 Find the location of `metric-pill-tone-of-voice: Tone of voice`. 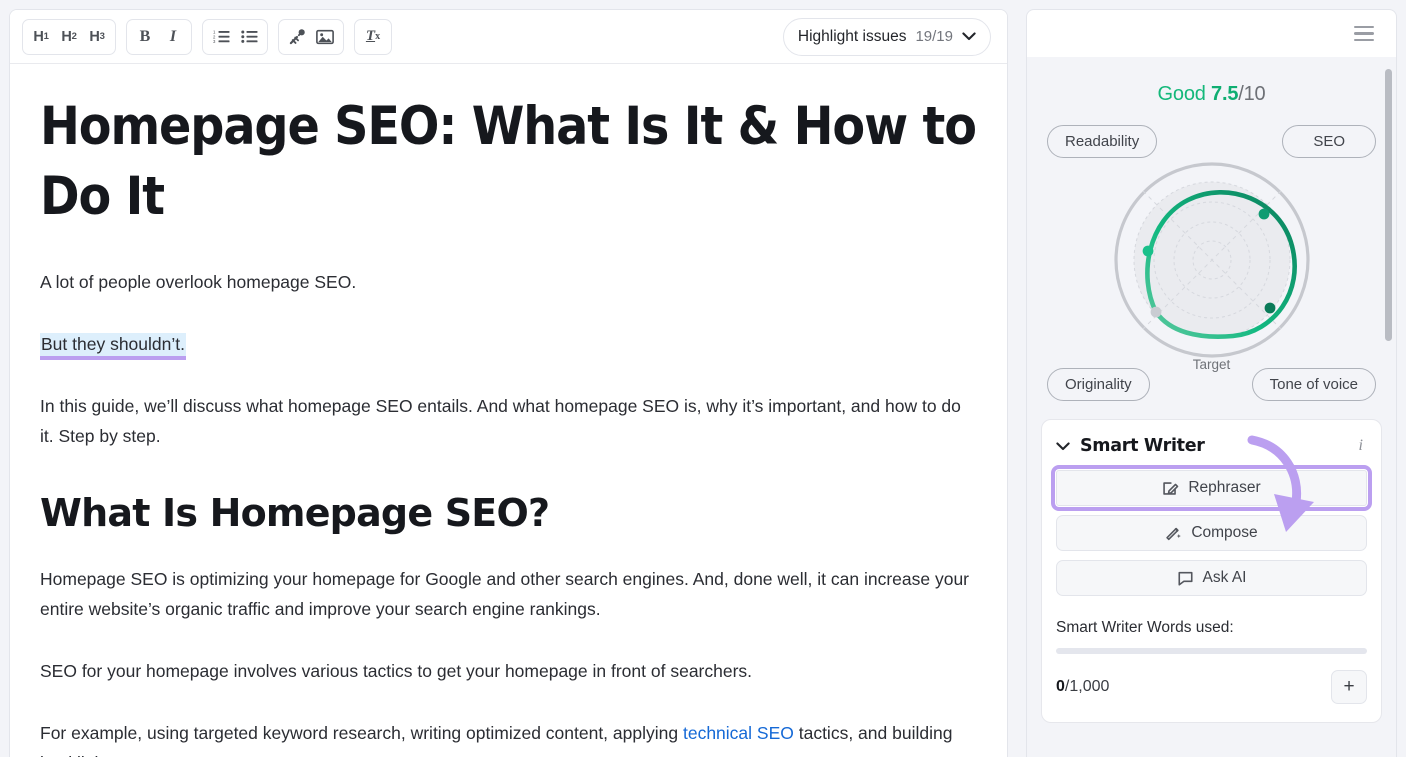

metric-pill-tone-of-voice: Tone of voice is located at coordinates (1313, 384).